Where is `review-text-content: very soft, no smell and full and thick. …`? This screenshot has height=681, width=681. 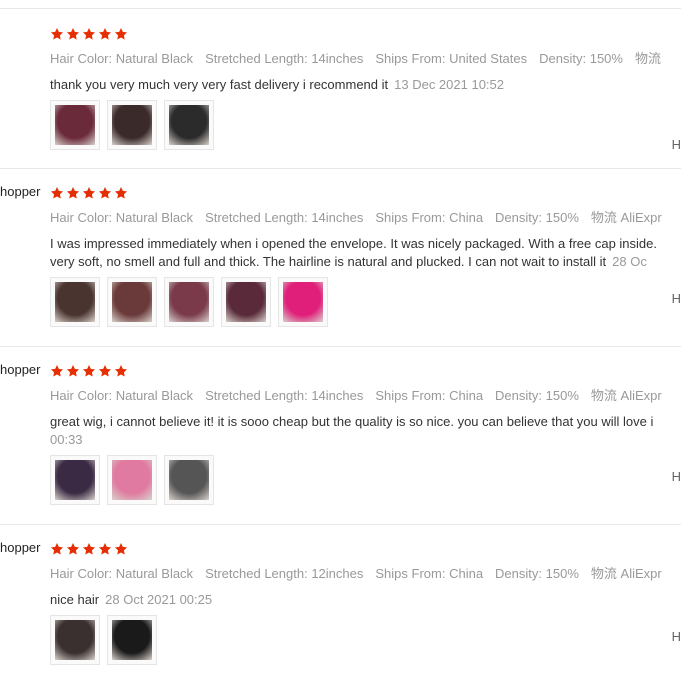
review-text-content: very soft, no smell and full and thick. … is located at coordinates (328, 261).